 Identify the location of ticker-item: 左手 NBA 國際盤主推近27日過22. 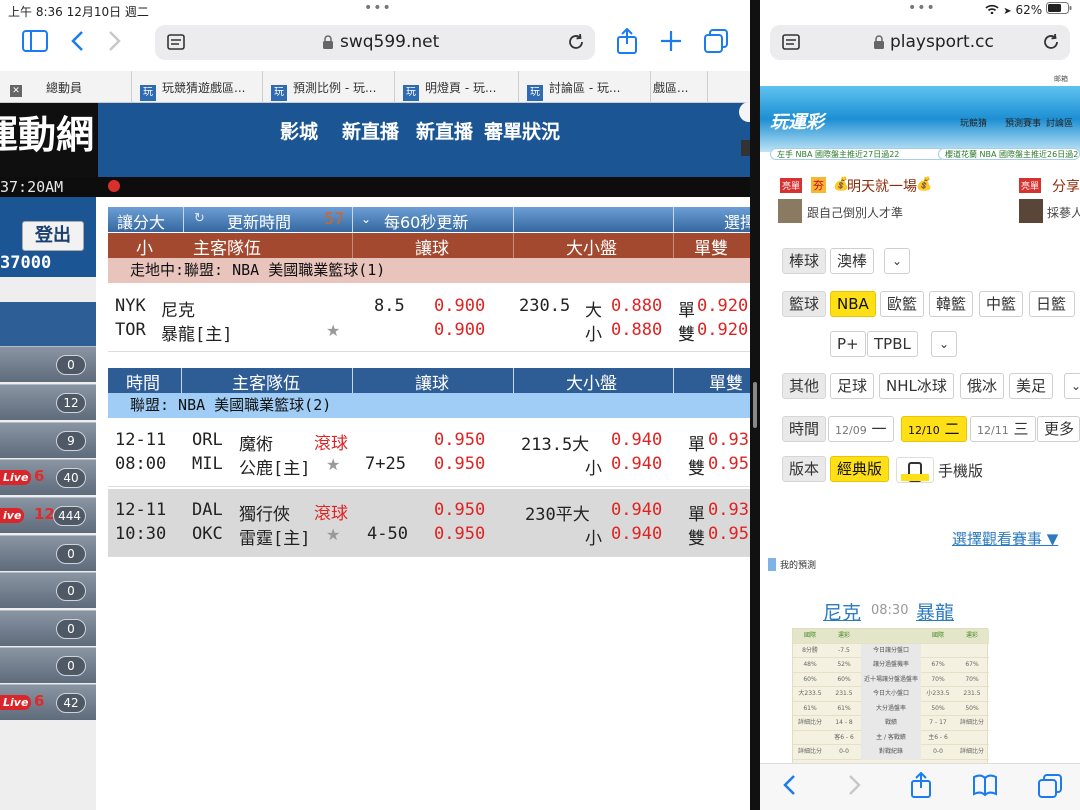
(858, 154).